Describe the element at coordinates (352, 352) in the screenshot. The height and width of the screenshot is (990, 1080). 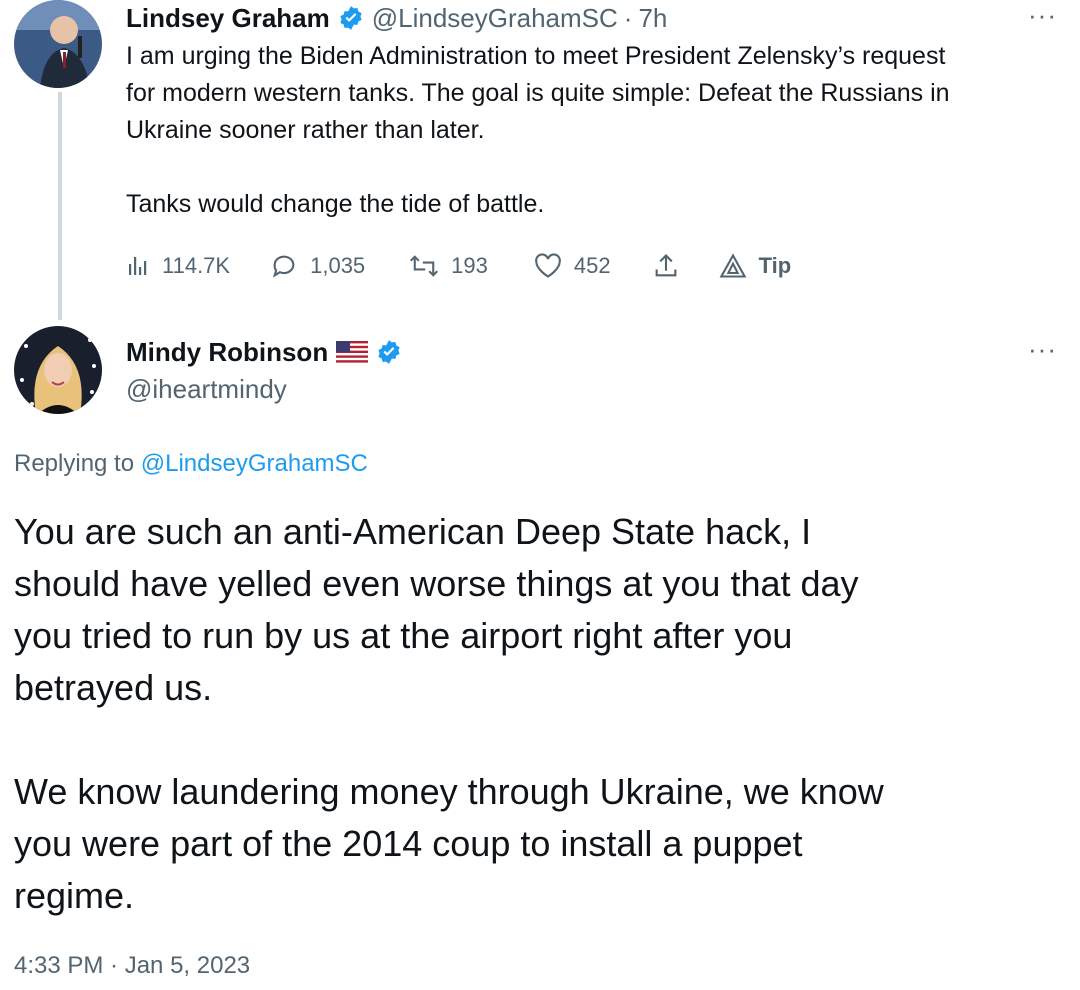
I see `us-flag-icon` at that location.